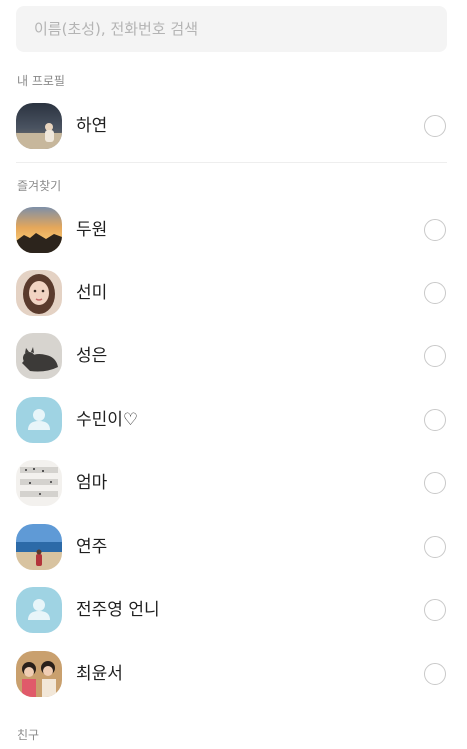 The image size is (467, 749). What do you see at coordinates (39, 186) in the screenshot?
I see `section-label-favorites: 즐겨찾기` at bounding box center [39, 186].